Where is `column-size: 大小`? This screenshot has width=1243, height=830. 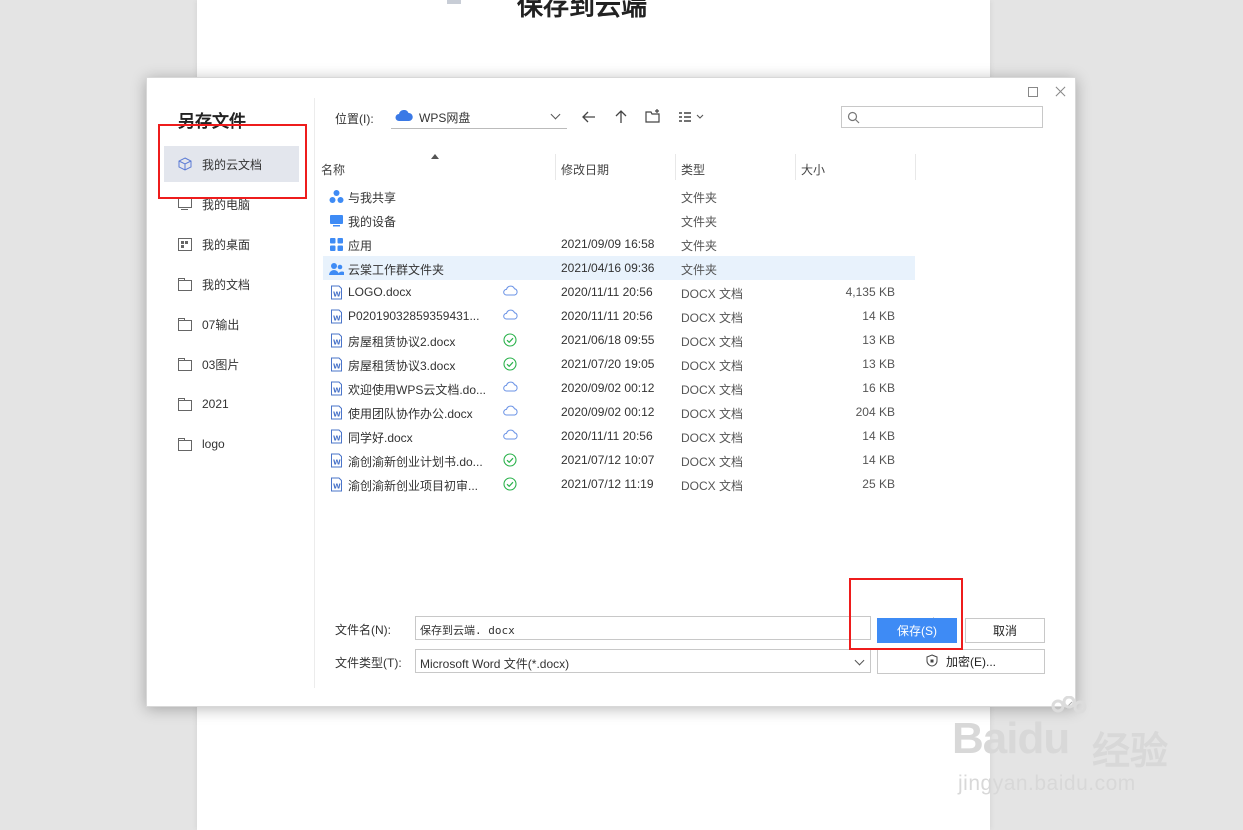 column-size: 大小 is located at coordinates (813, 169).